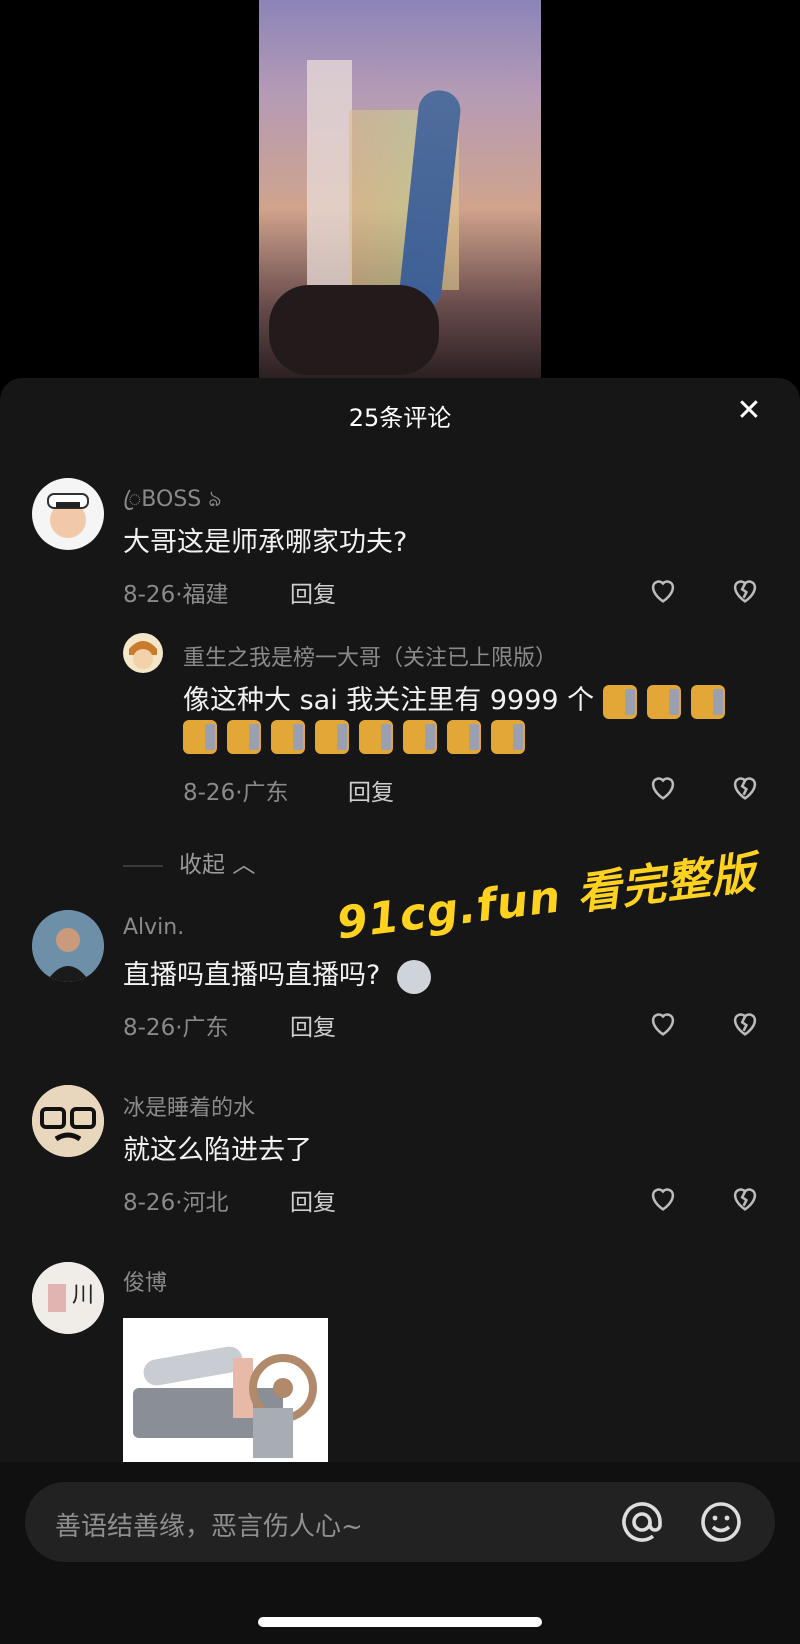  I want to click on husky-emoji-icon, so click(413, 976).